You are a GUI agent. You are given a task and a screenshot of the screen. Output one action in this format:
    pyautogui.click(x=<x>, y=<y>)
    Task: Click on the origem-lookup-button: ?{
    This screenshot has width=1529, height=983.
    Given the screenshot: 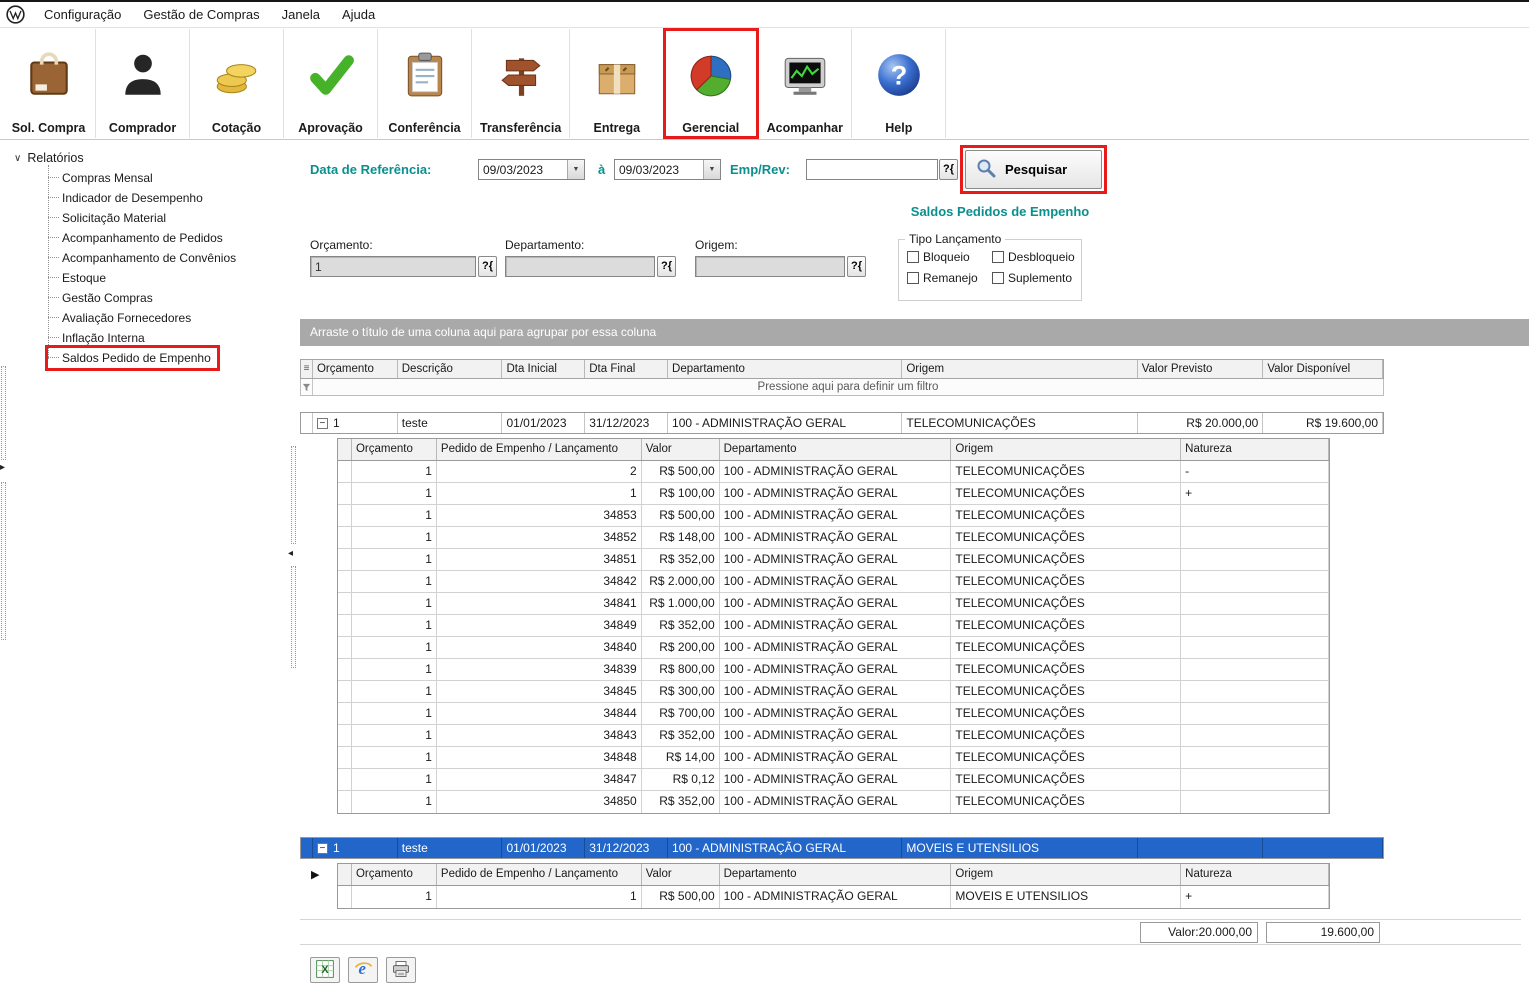 What is the action you would take?
    pyautogui.click(x=856, y=266)
    